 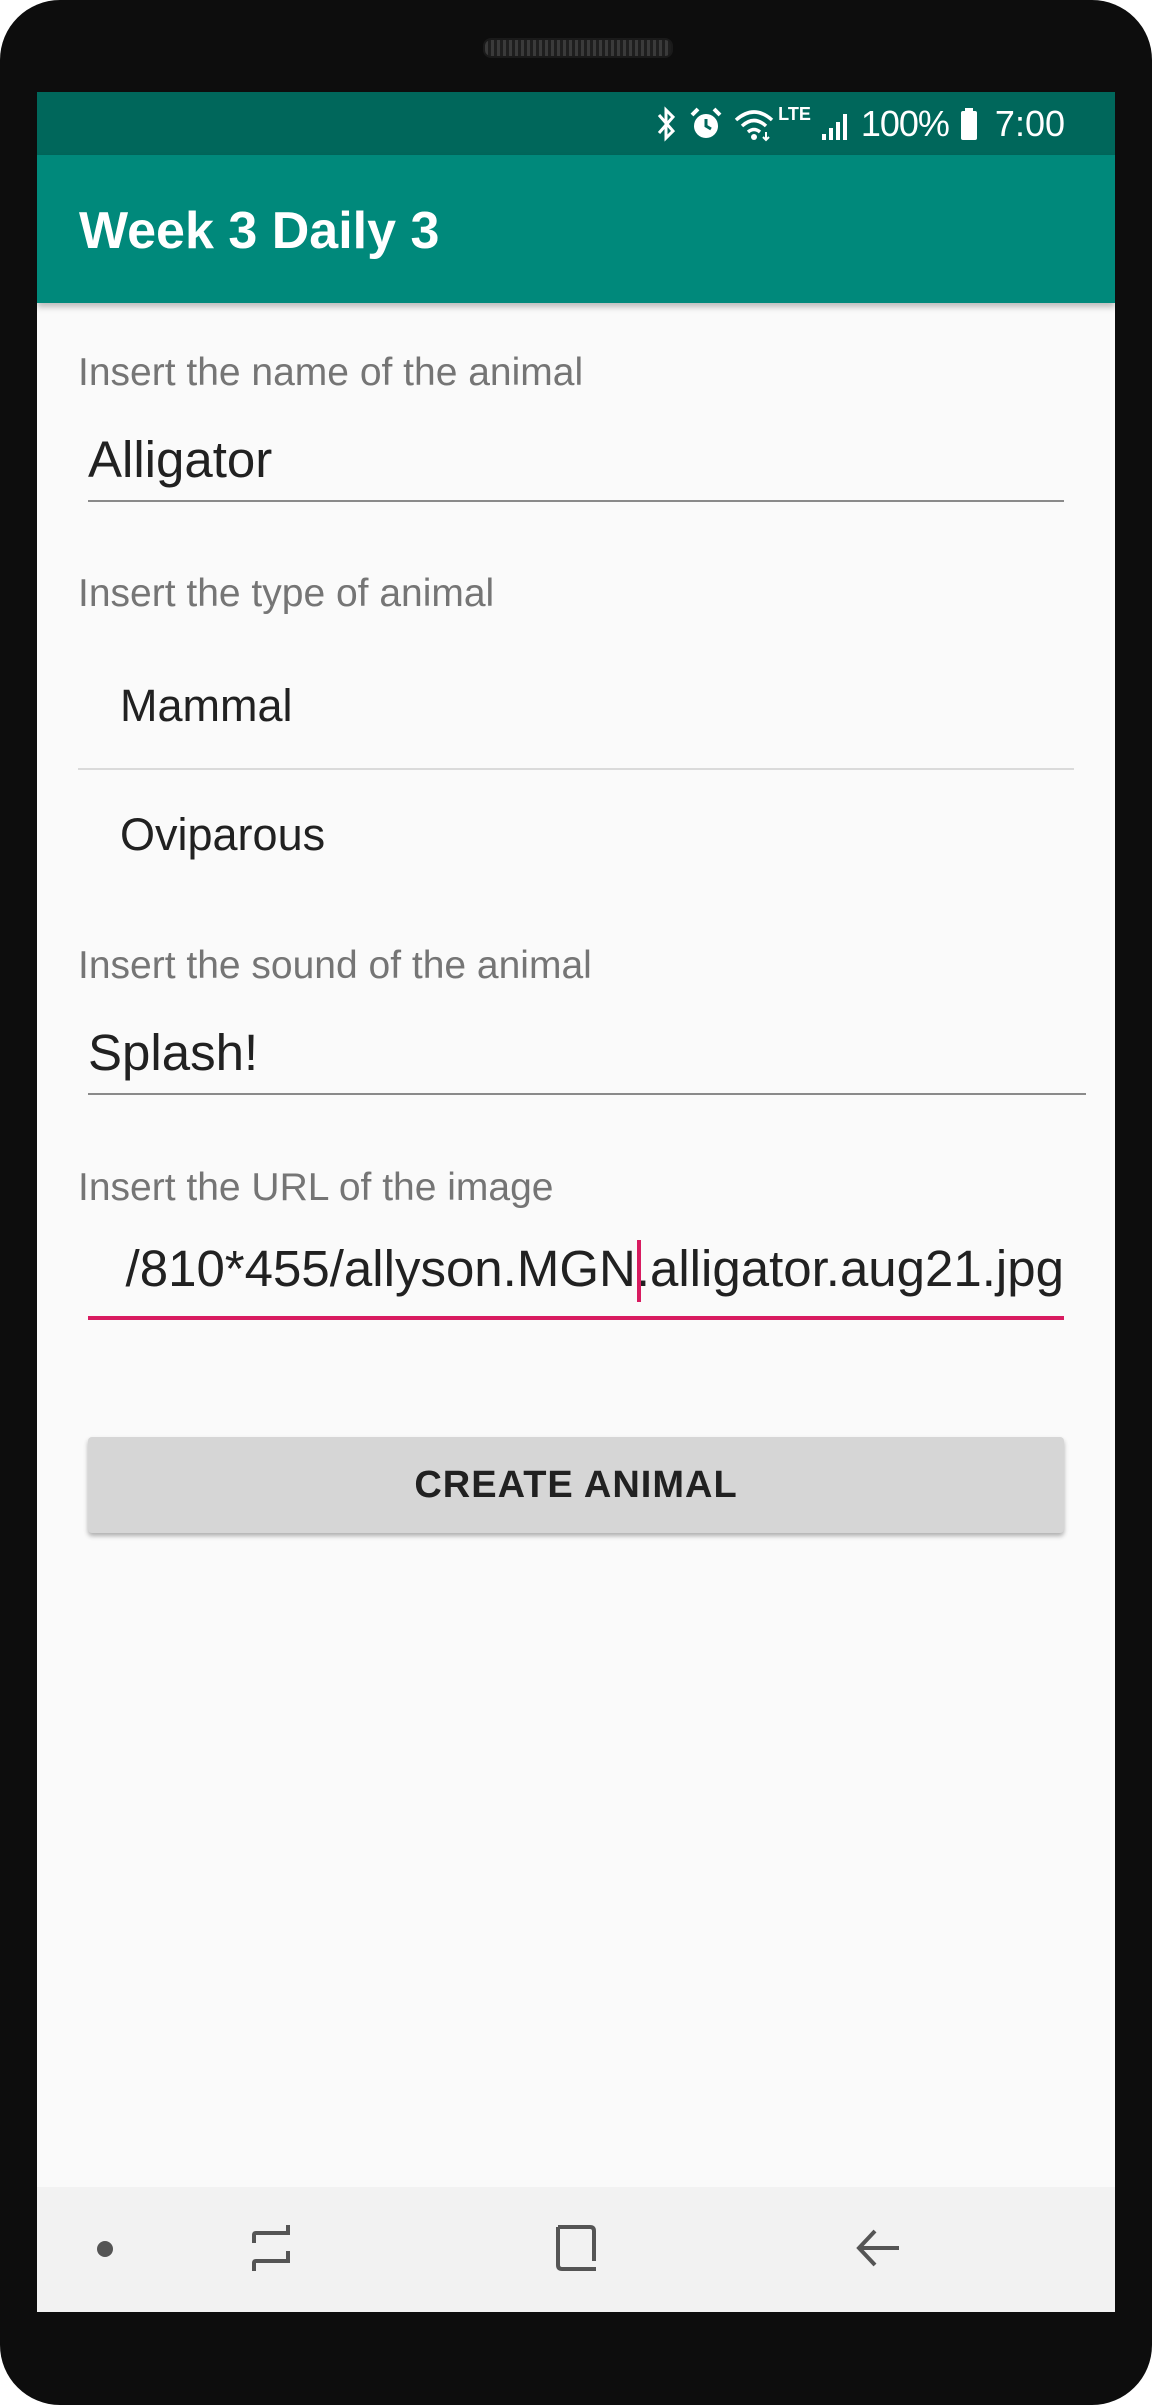 I want to click on type-option-mammal: Mammal, so click(x=206, y=706).